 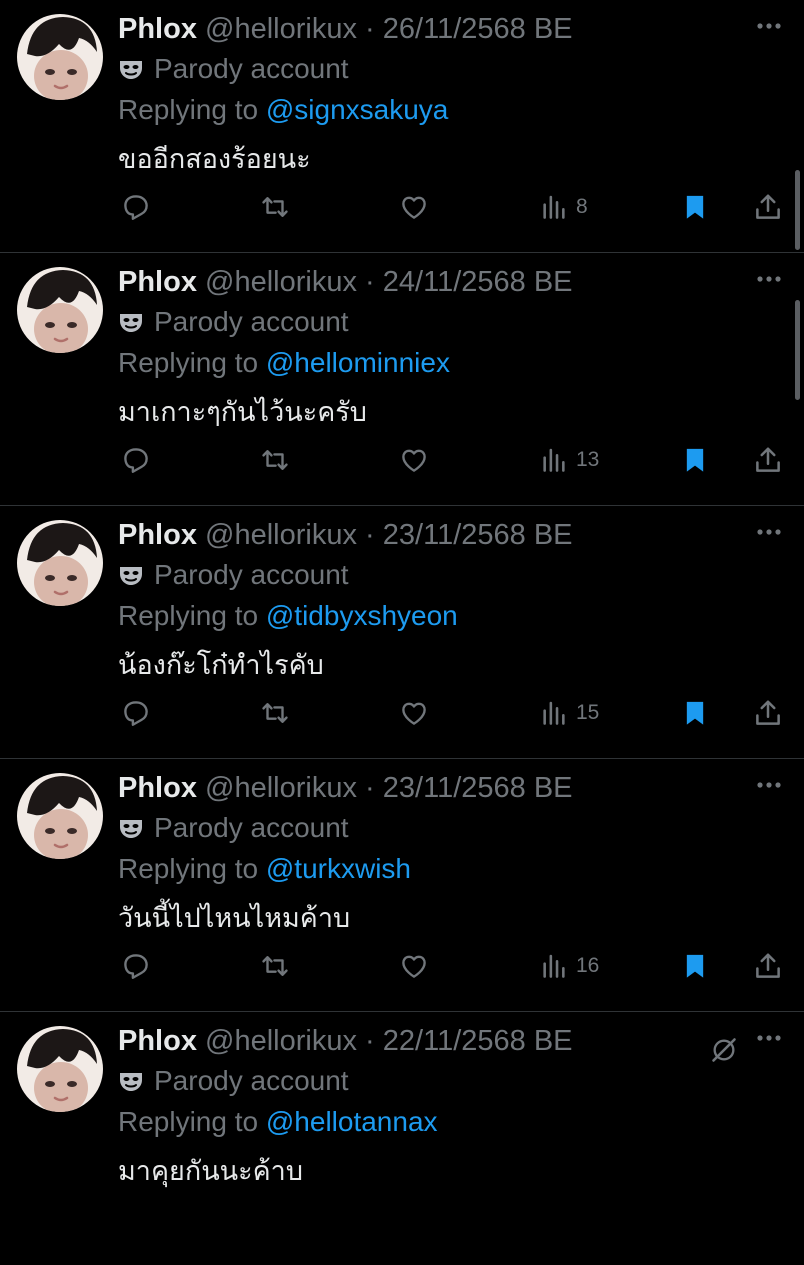 I want to click on reply-mention-link: @tidbyxshyeon, so click(x=362, y=615).